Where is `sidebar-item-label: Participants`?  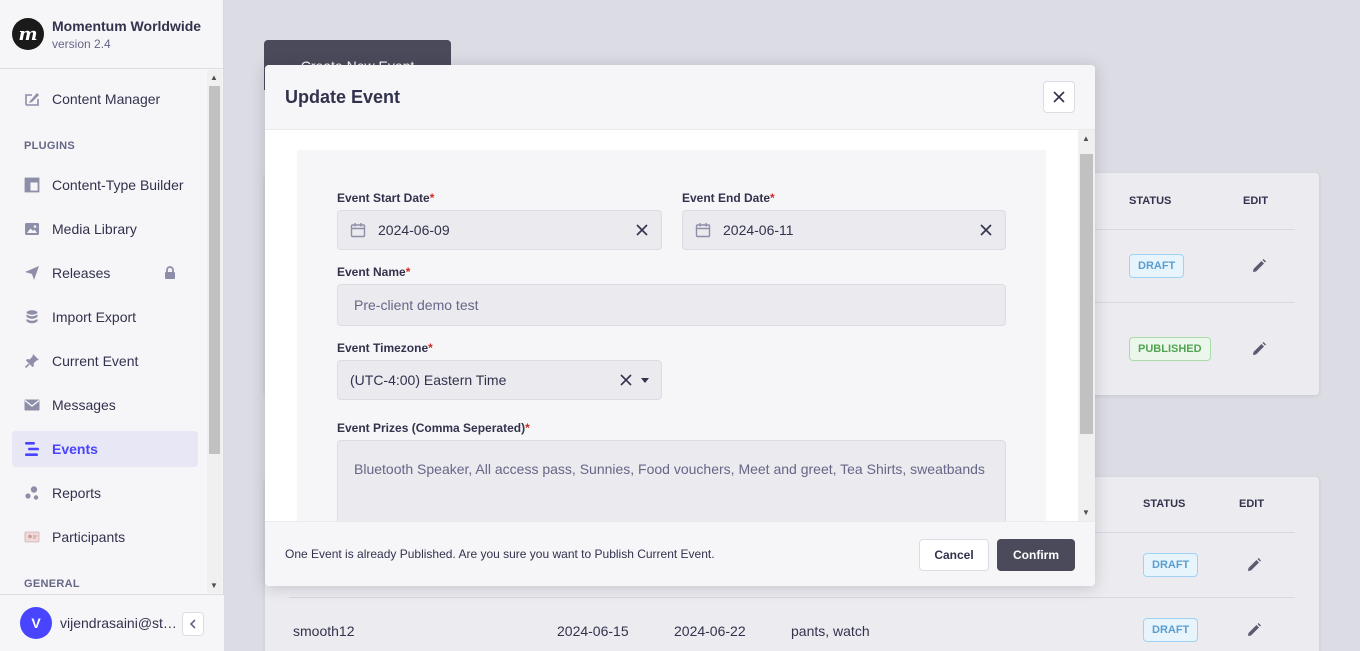
sidebar-item-label: Participants is located at coordinates (89, 537).